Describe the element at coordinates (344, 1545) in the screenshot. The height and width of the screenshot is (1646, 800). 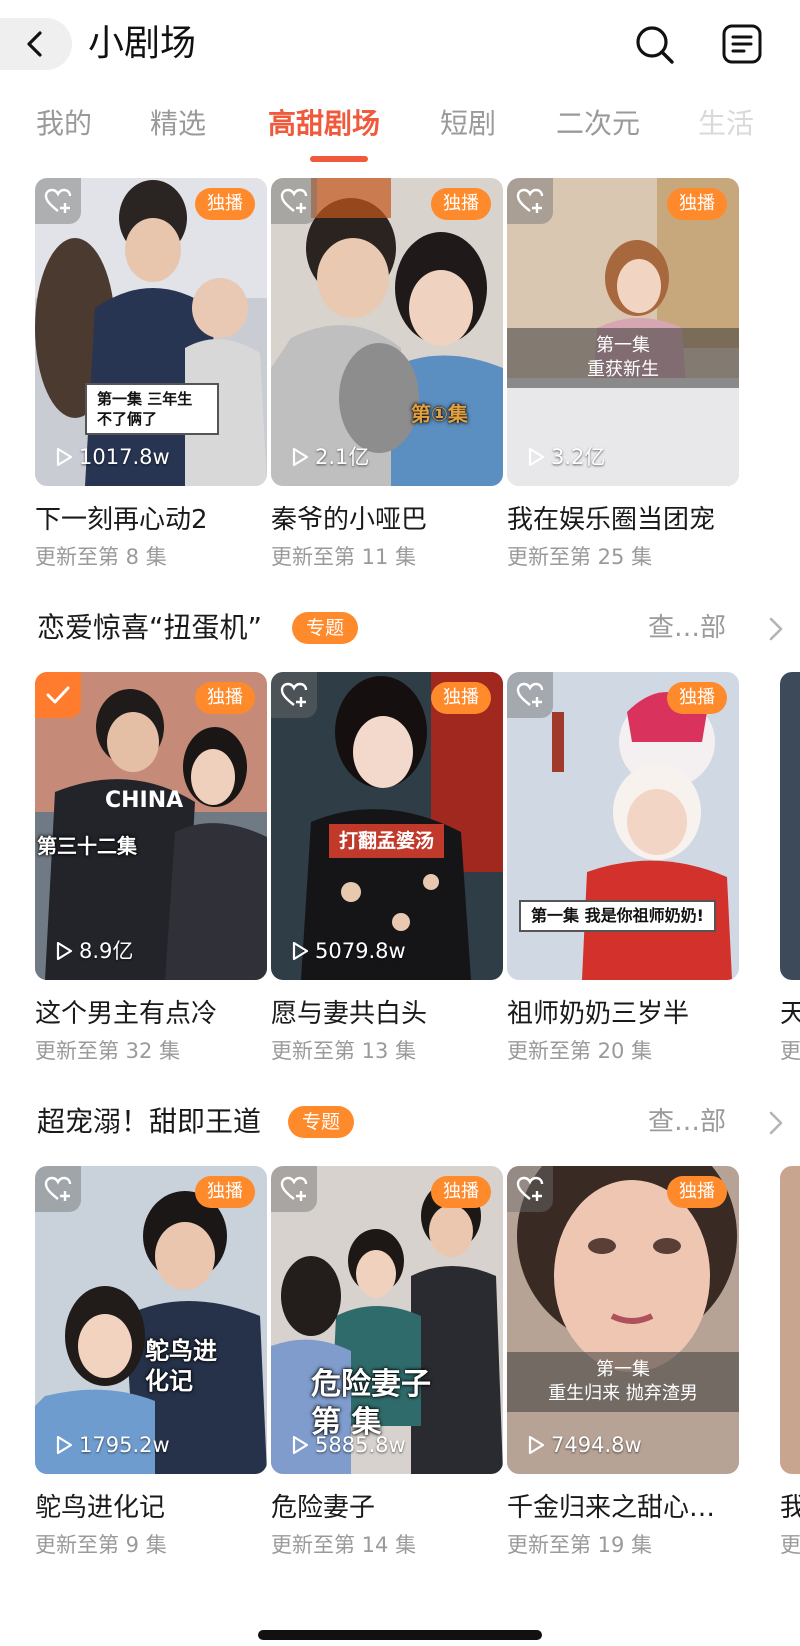
I see `episode-progress: 更新至第 14 集` at that location.